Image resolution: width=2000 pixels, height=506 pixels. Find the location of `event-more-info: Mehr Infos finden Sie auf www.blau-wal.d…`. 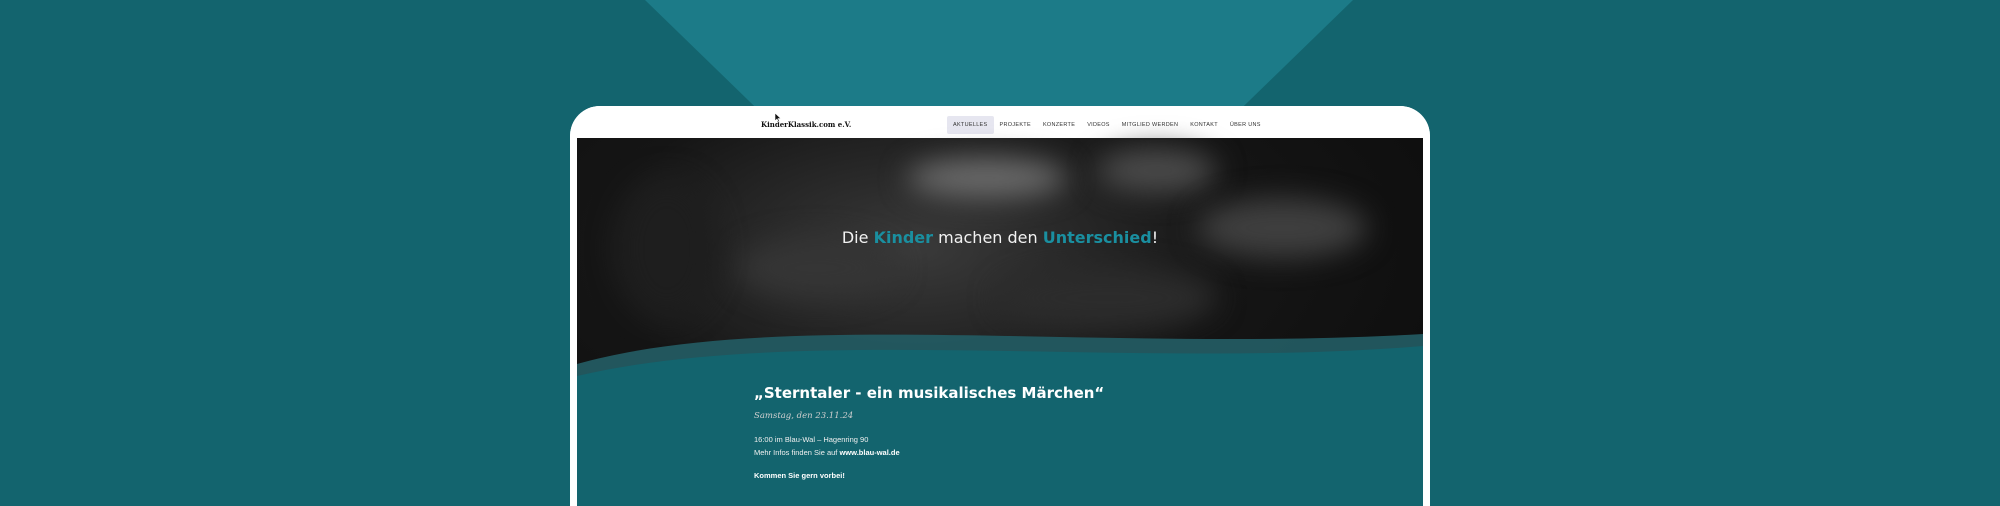

event-more-info: Mehr Infos finden Sie auf www.blau-wal.d… is located at coordinates (827, 452).